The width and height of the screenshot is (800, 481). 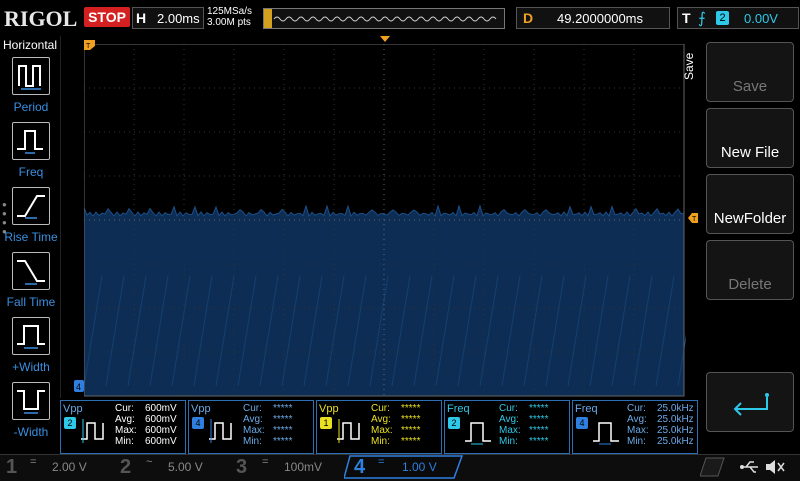 I want to click on delay-value: 49.2000000ms, so click(x=600, y=18).